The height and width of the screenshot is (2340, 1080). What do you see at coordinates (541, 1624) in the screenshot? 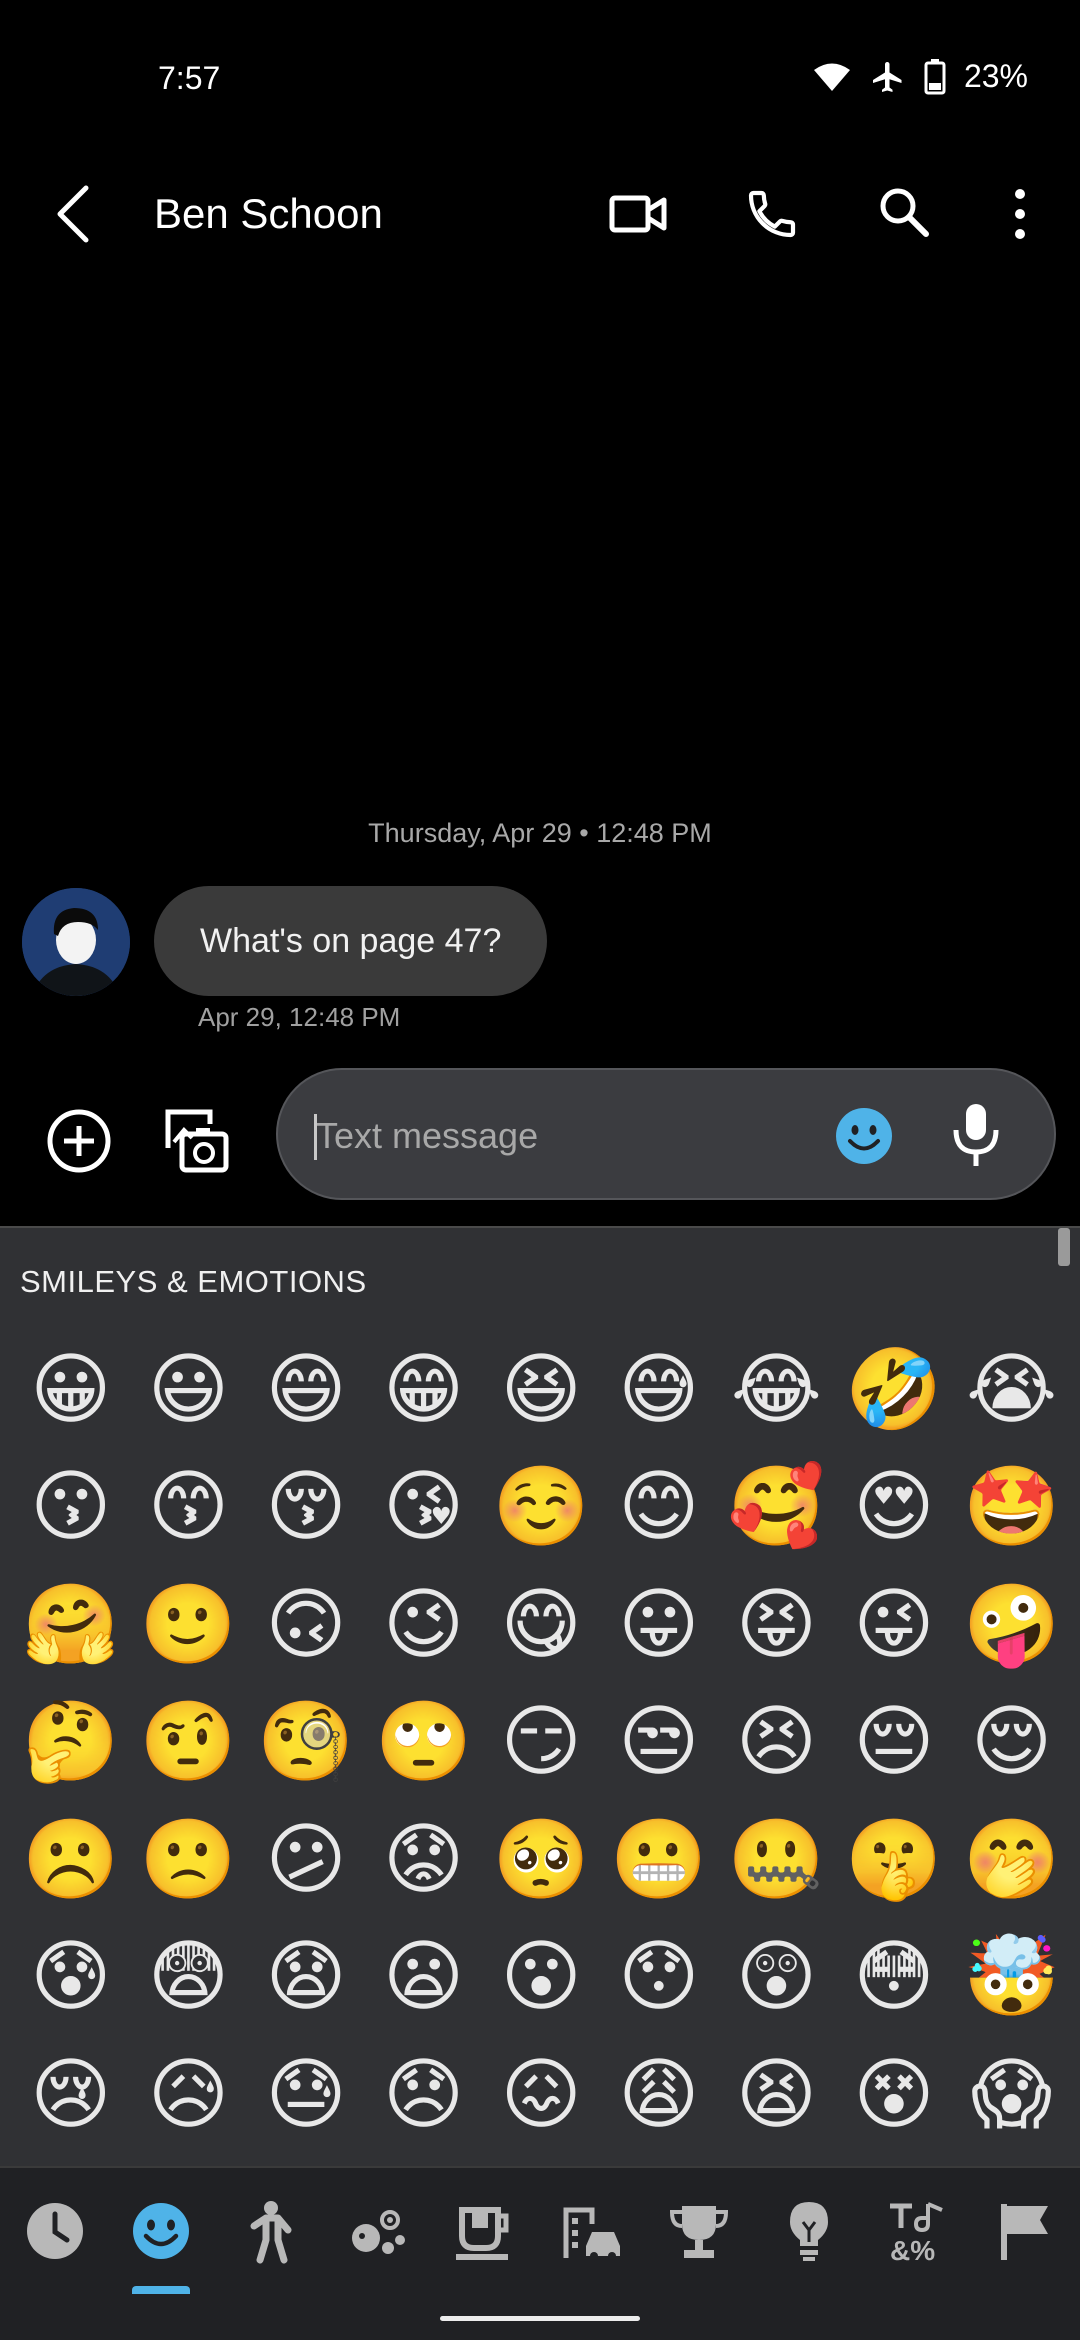
I see `emoji-cell: 😋` at bounding box center [541, 1624].